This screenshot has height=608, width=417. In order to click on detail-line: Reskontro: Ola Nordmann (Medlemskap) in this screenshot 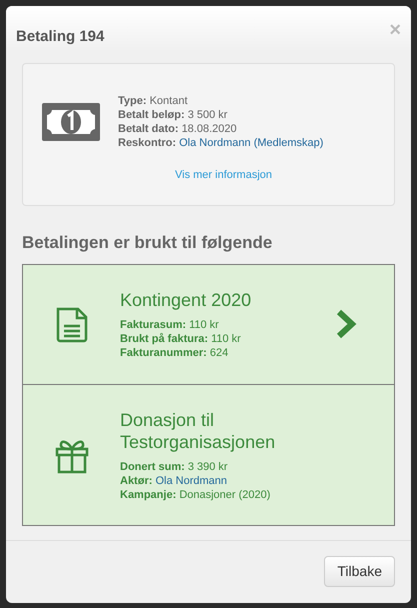, I will do `click(221, 143)`.